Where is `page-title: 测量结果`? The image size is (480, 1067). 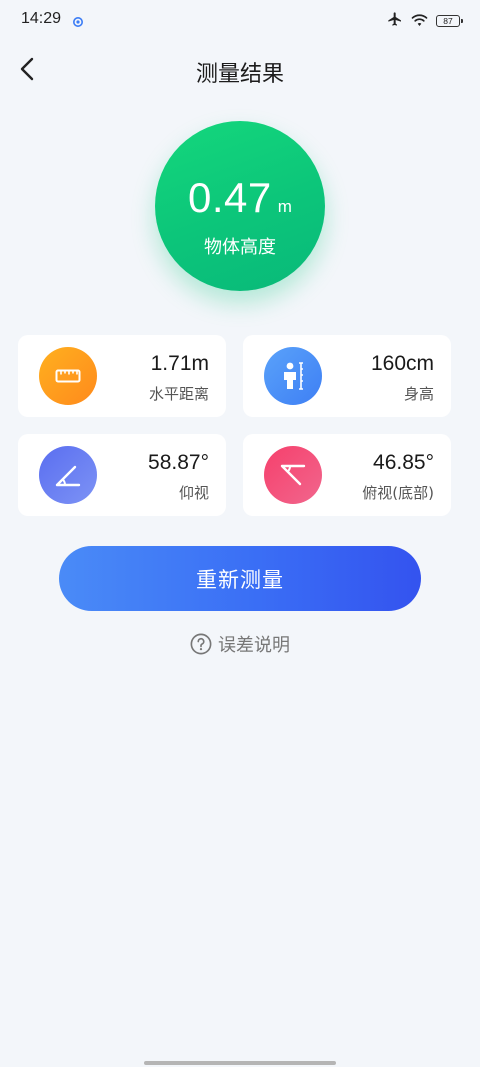 page-title: 测量结果 is located at coordinates (239, 74).